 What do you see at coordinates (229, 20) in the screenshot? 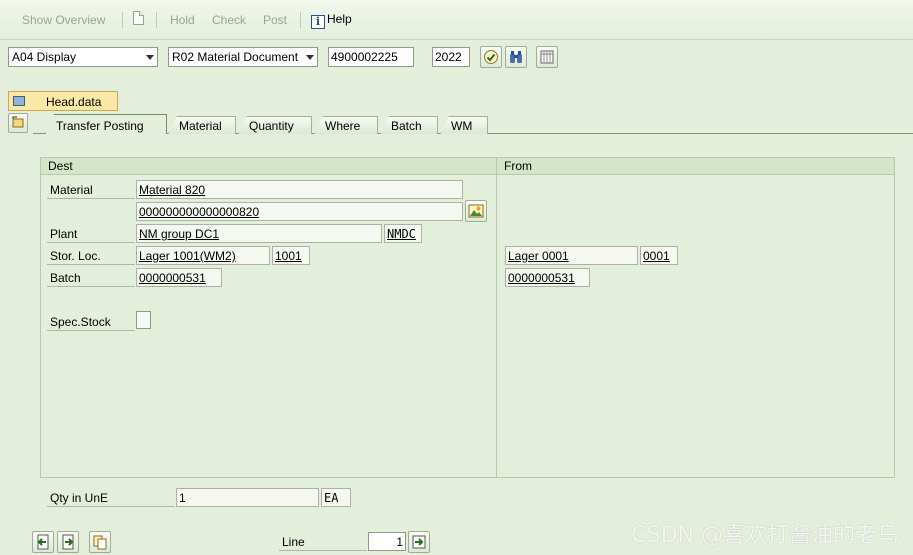
I see `check-button: Check` at bounding box center [229, 20].